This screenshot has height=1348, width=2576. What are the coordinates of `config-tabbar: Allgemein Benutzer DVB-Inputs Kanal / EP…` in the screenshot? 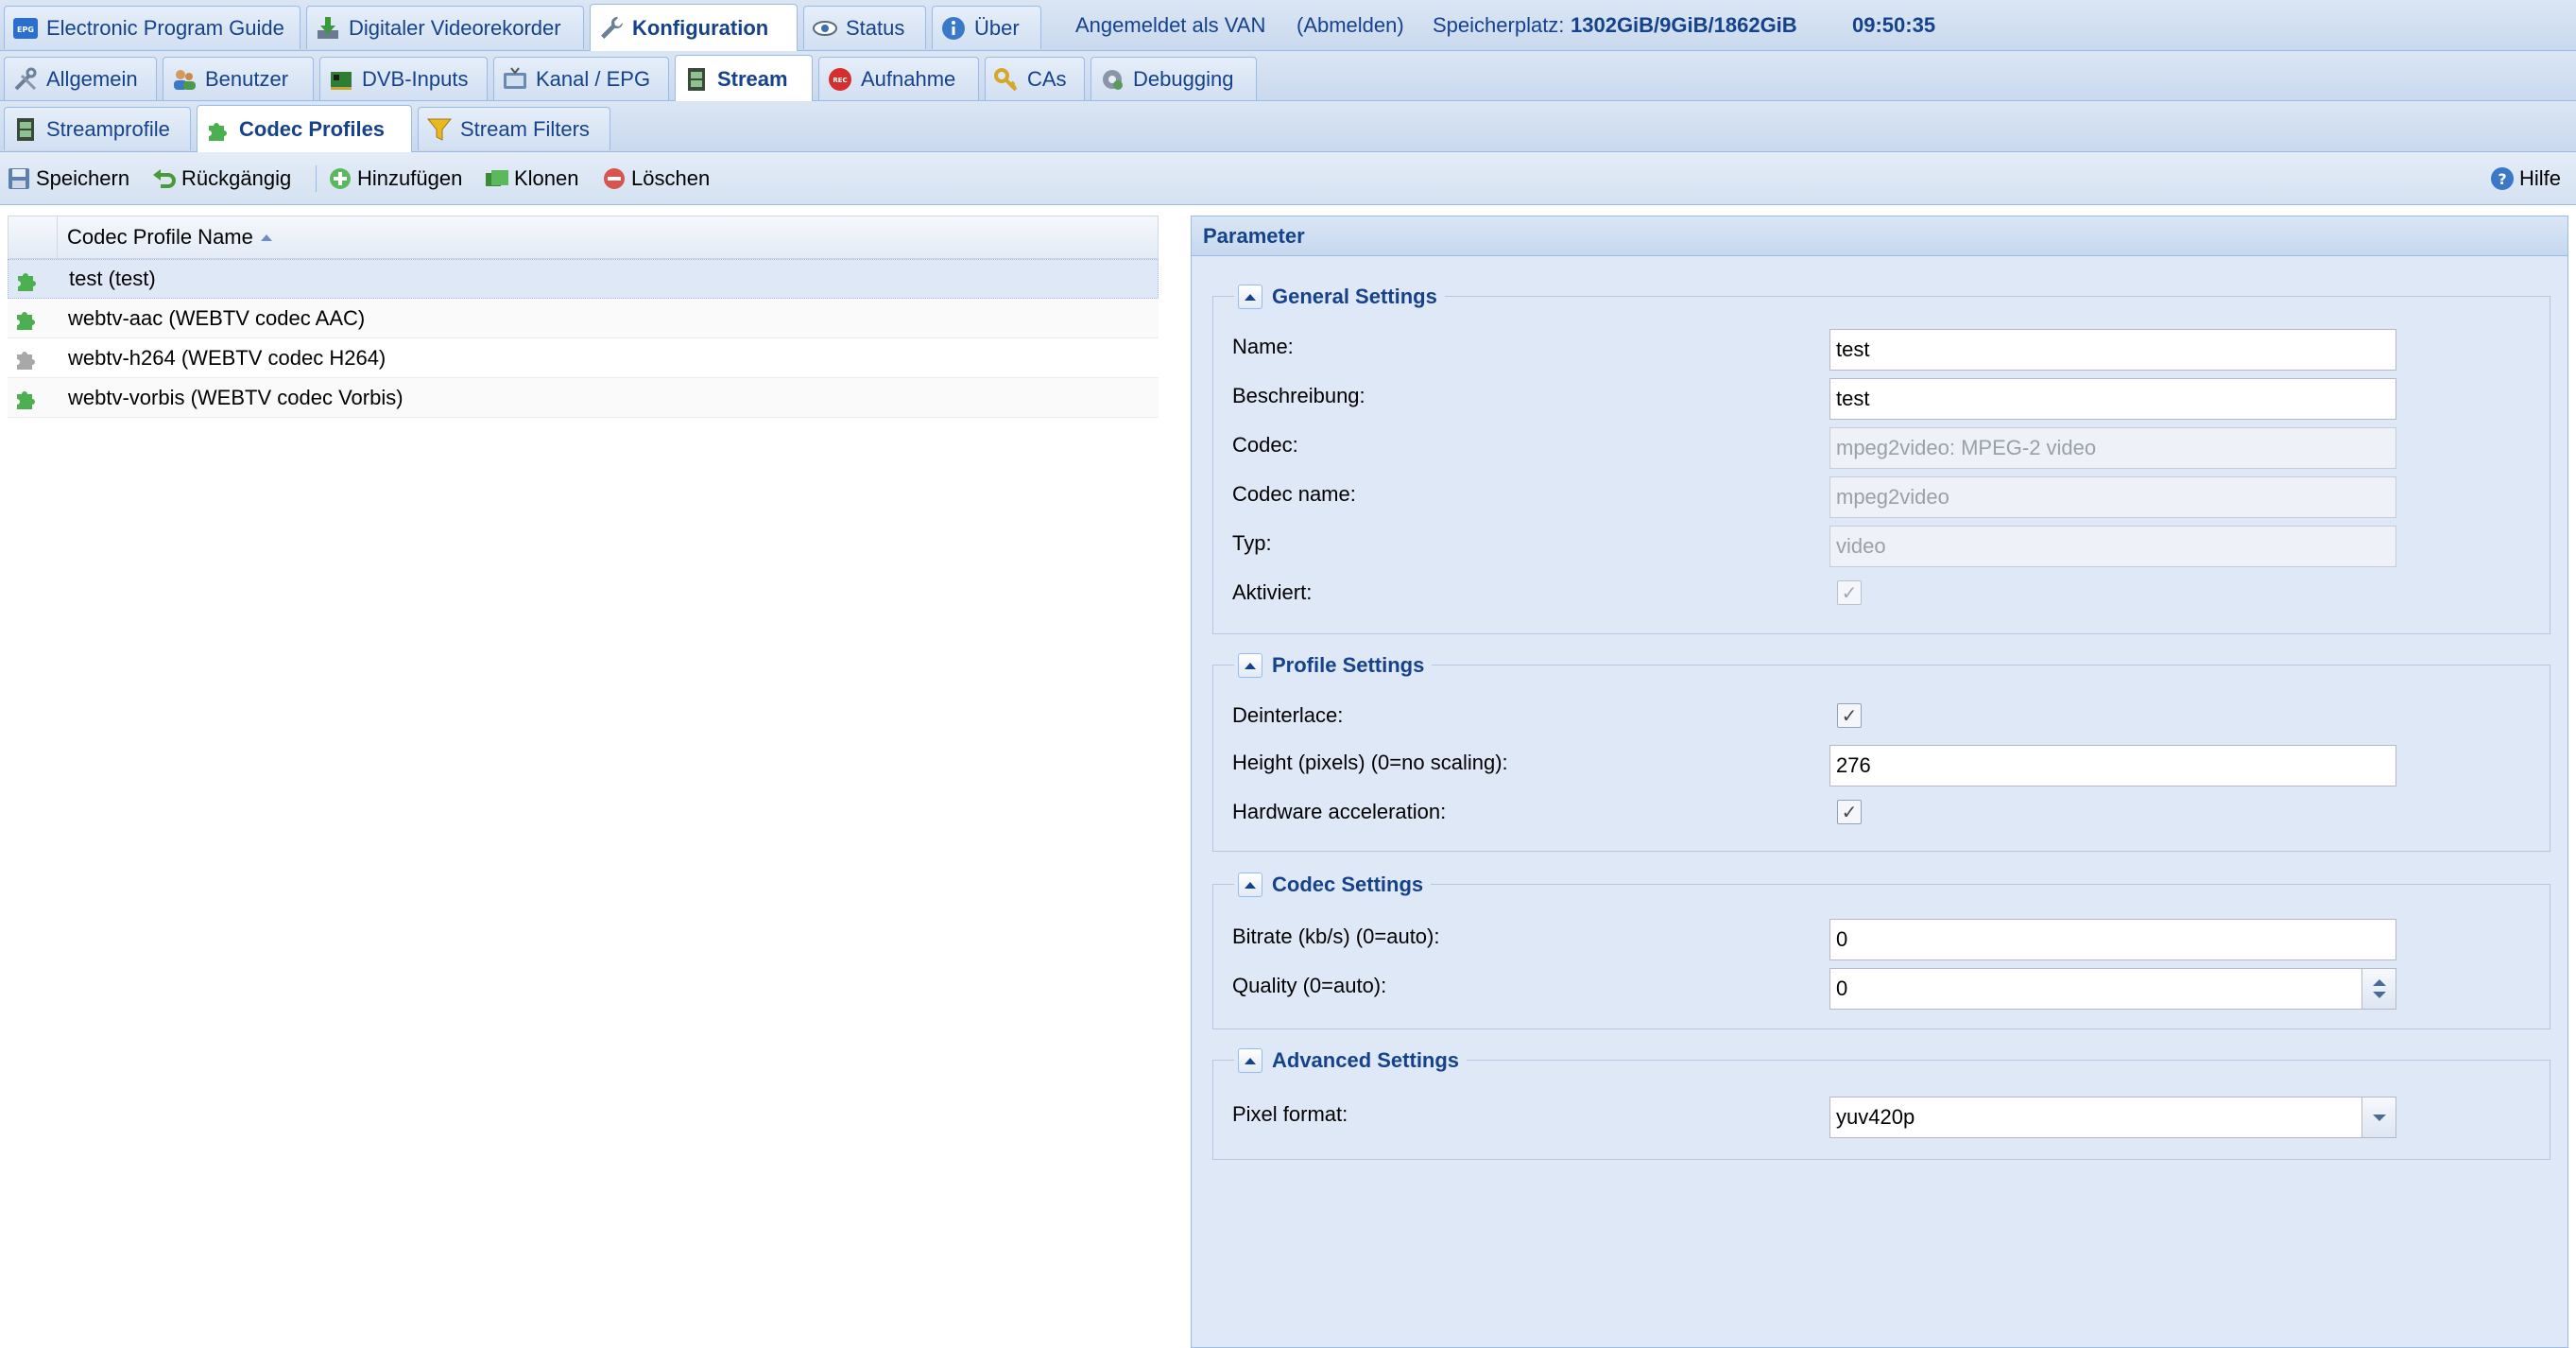 It's located at (1288, 76).